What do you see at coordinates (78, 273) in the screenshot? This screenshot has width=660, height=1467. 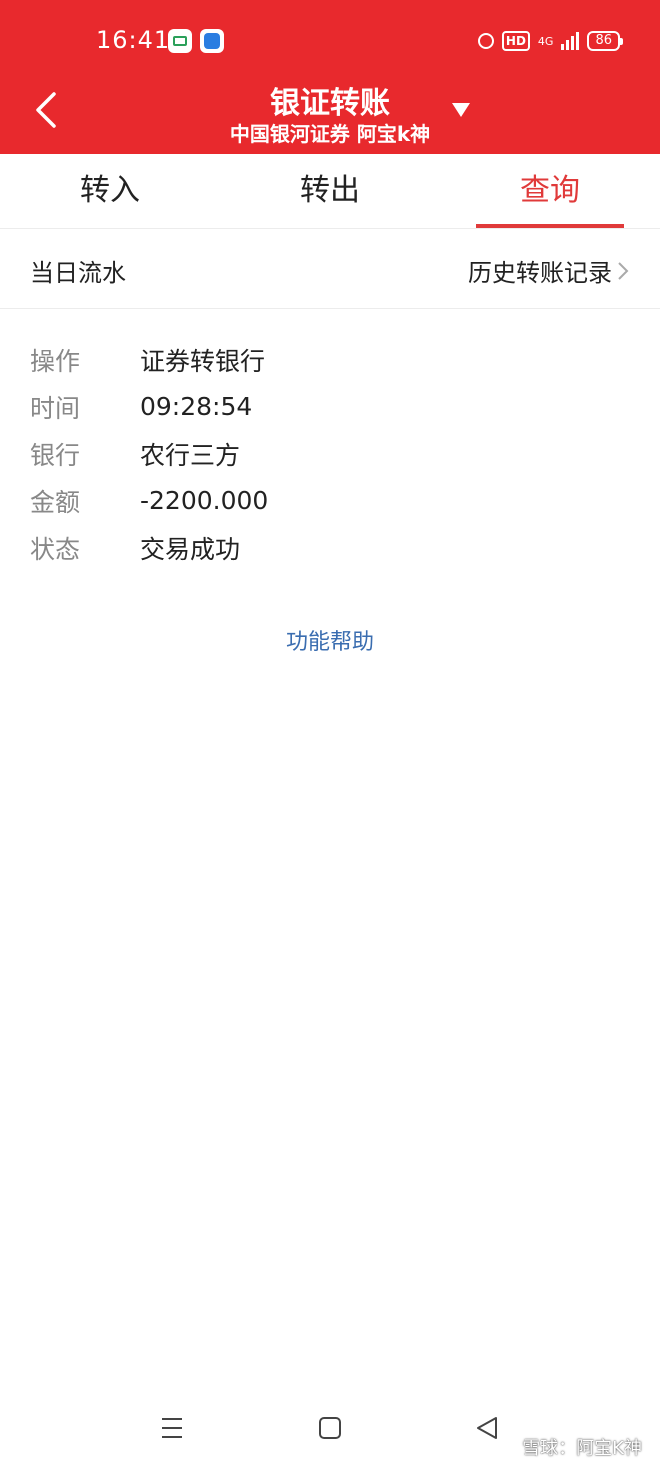 I see `section-title: 当日流水` at bounding box center [78, 273].